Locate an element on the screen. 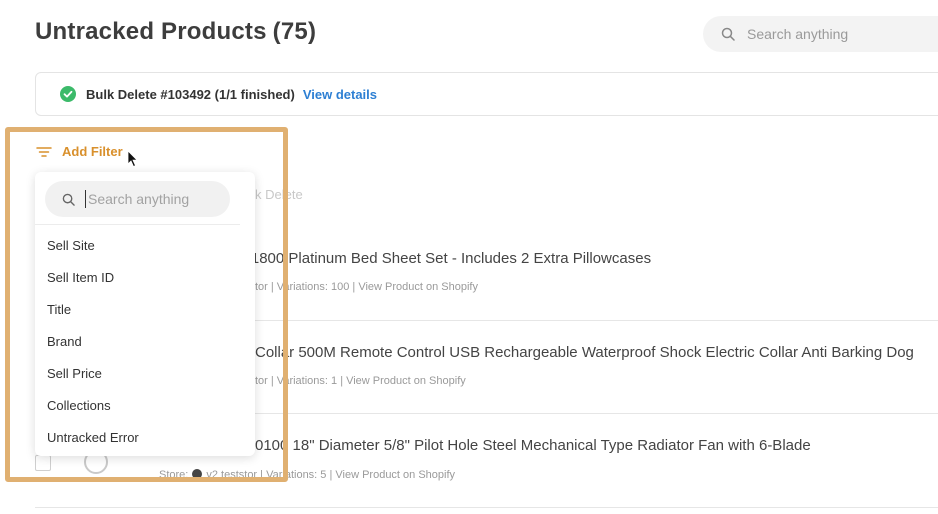 The image size is (938, 514). row-checkbox is located at coordinates (43, 463).